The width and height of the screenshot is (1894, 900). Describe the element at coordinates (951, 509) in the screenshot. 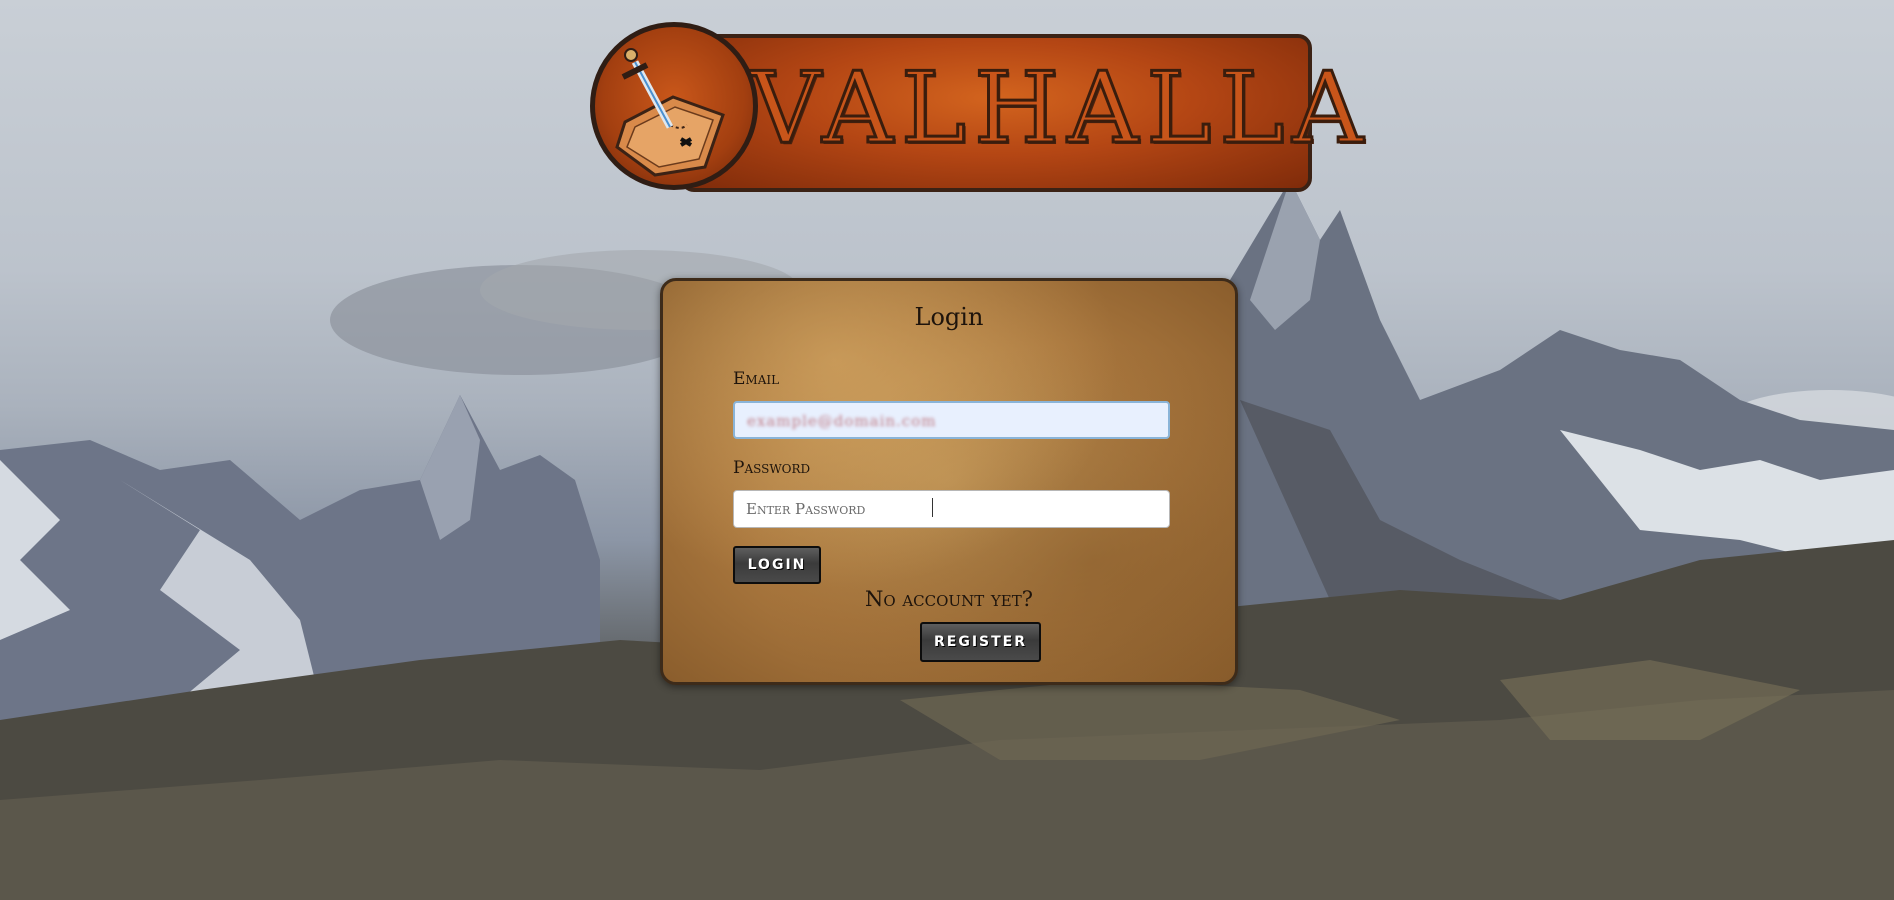

I see `password-cursor-layer` at that location.